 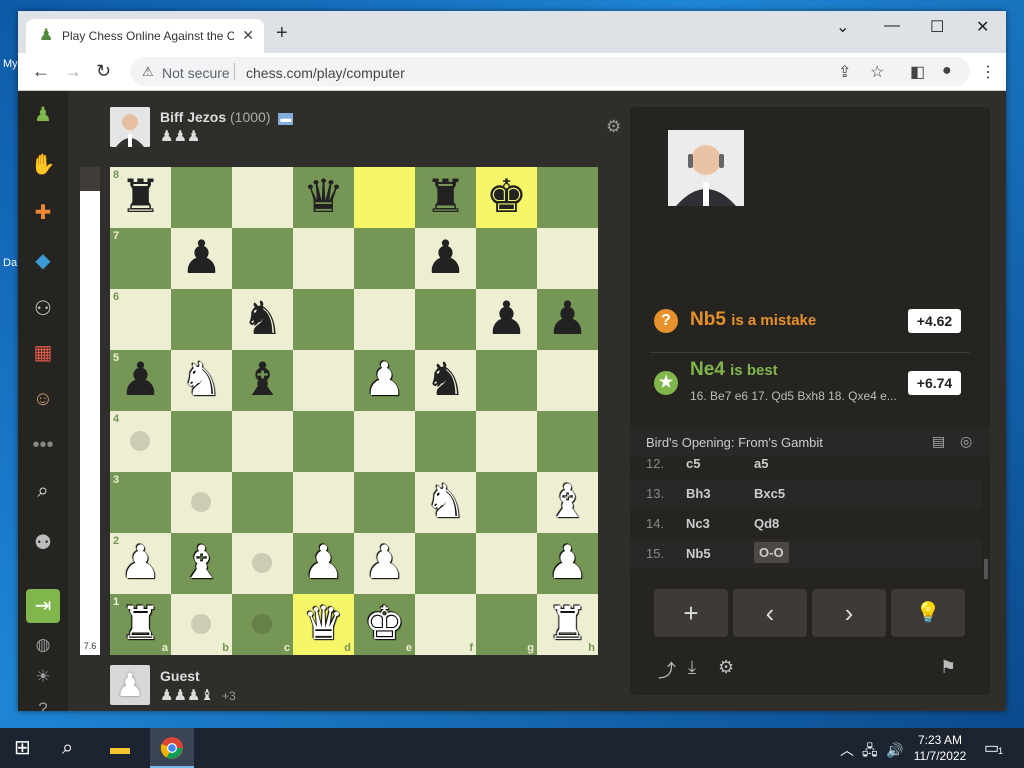 I want to click on new-game-button: +, so click(x=691, y=613).